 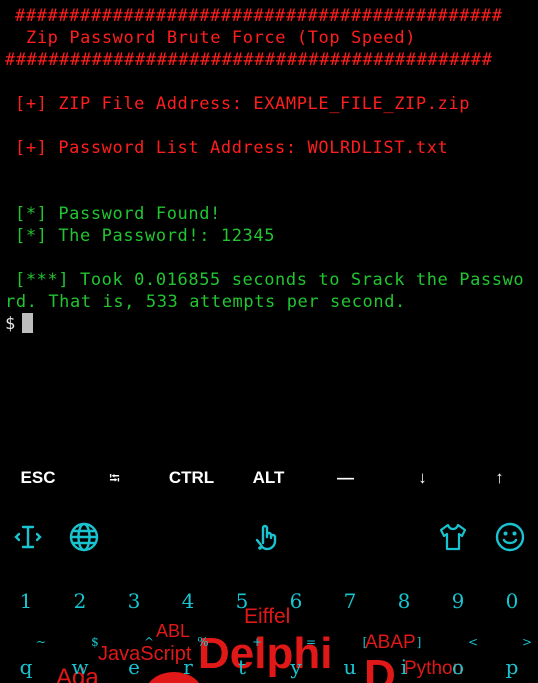 What do you see at coordinates (458, 601) in the screenshot?
I see `key-9: 9` at bounding box center [458, 601].